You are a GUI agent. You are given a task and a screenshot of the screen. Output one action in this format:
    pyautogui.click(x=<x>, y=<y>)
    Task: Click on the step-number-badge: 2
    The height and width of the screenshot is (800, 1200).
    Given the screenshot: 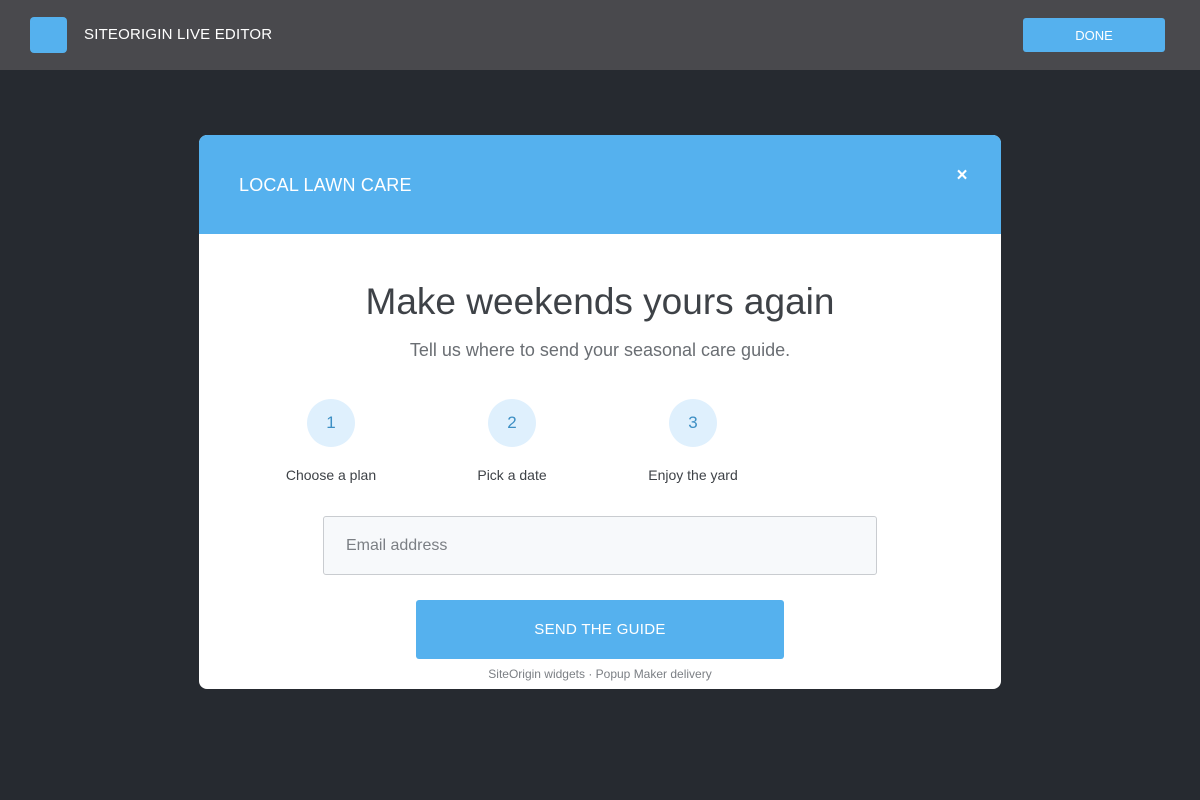 What is the action you would take?
    pyautogui.click(x=512, y=423)
    